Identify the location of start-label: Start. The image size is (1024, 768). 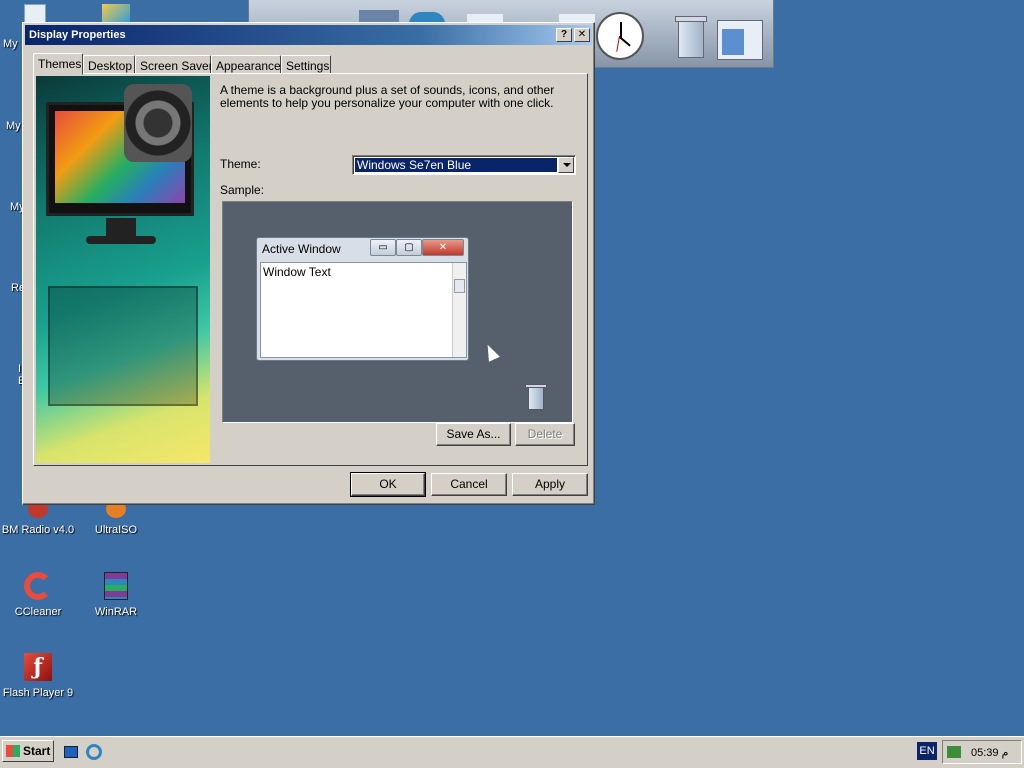
(37, 751).